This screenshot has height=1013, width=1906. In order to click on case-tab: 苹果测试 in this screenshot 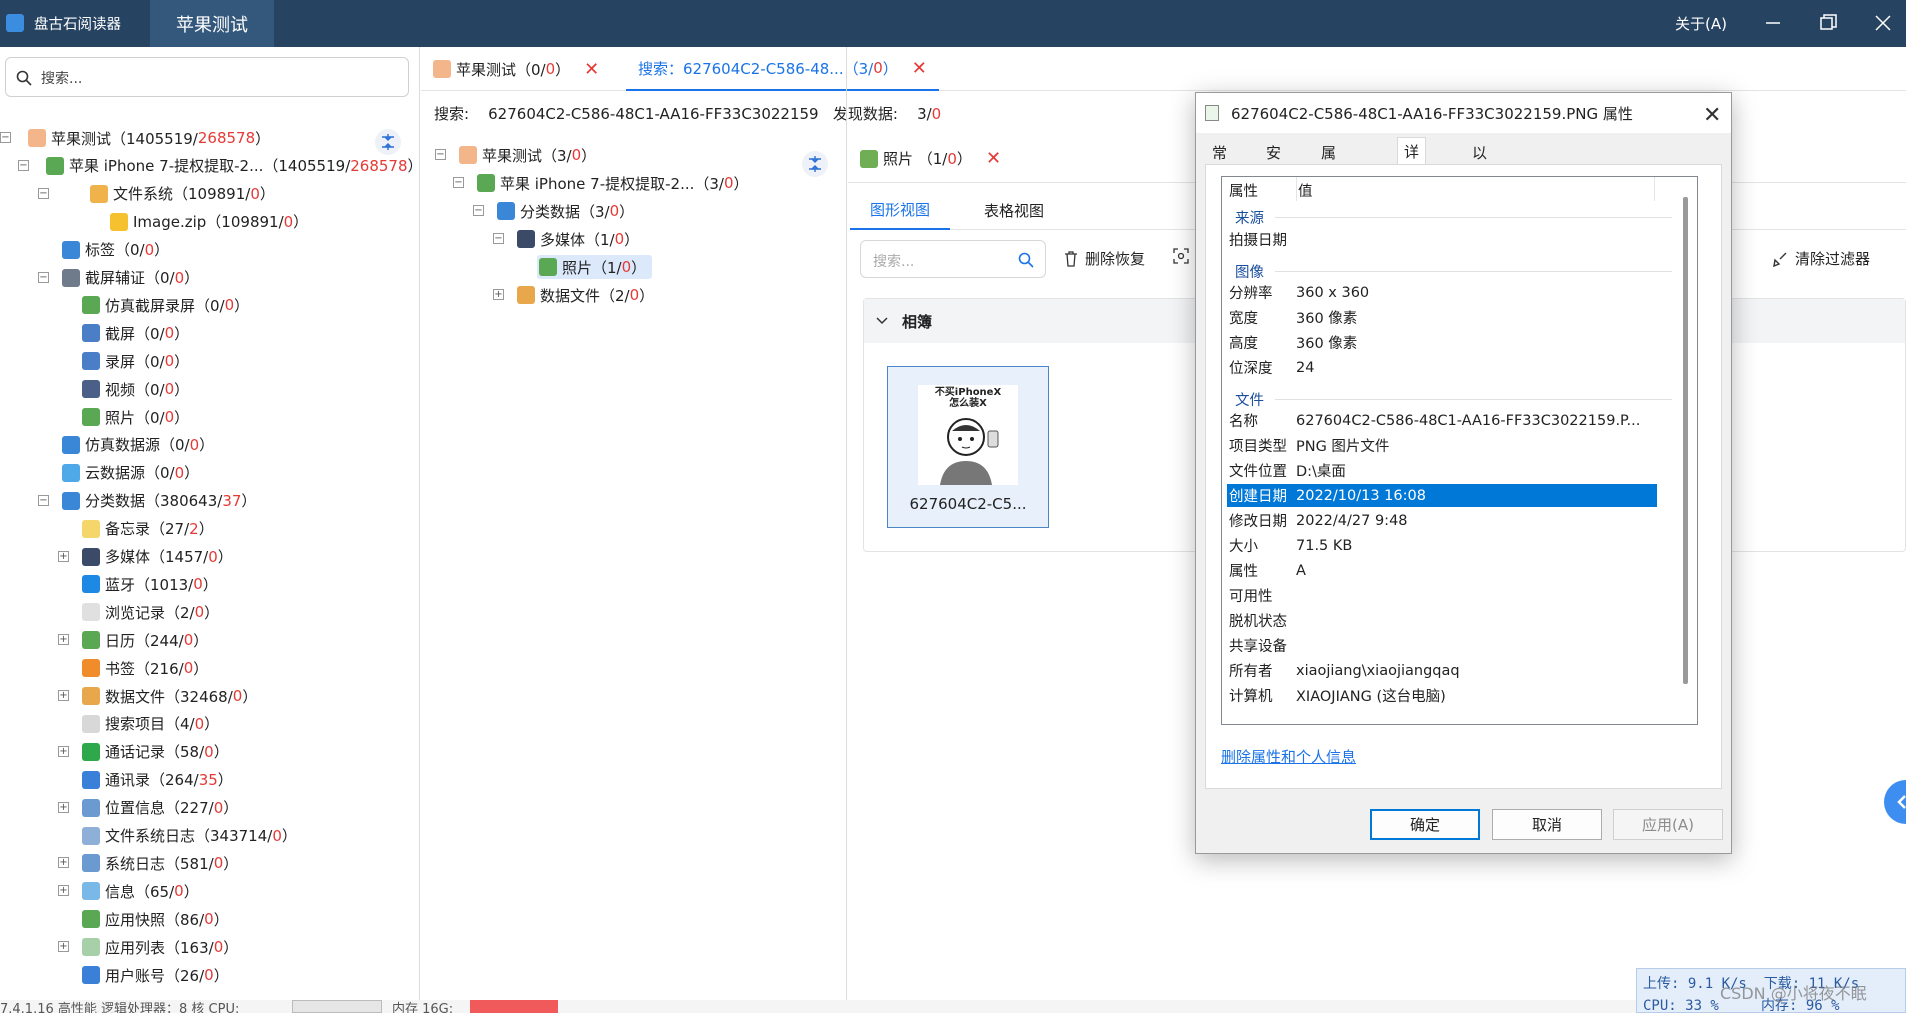, I will do `click(212, 23)`.